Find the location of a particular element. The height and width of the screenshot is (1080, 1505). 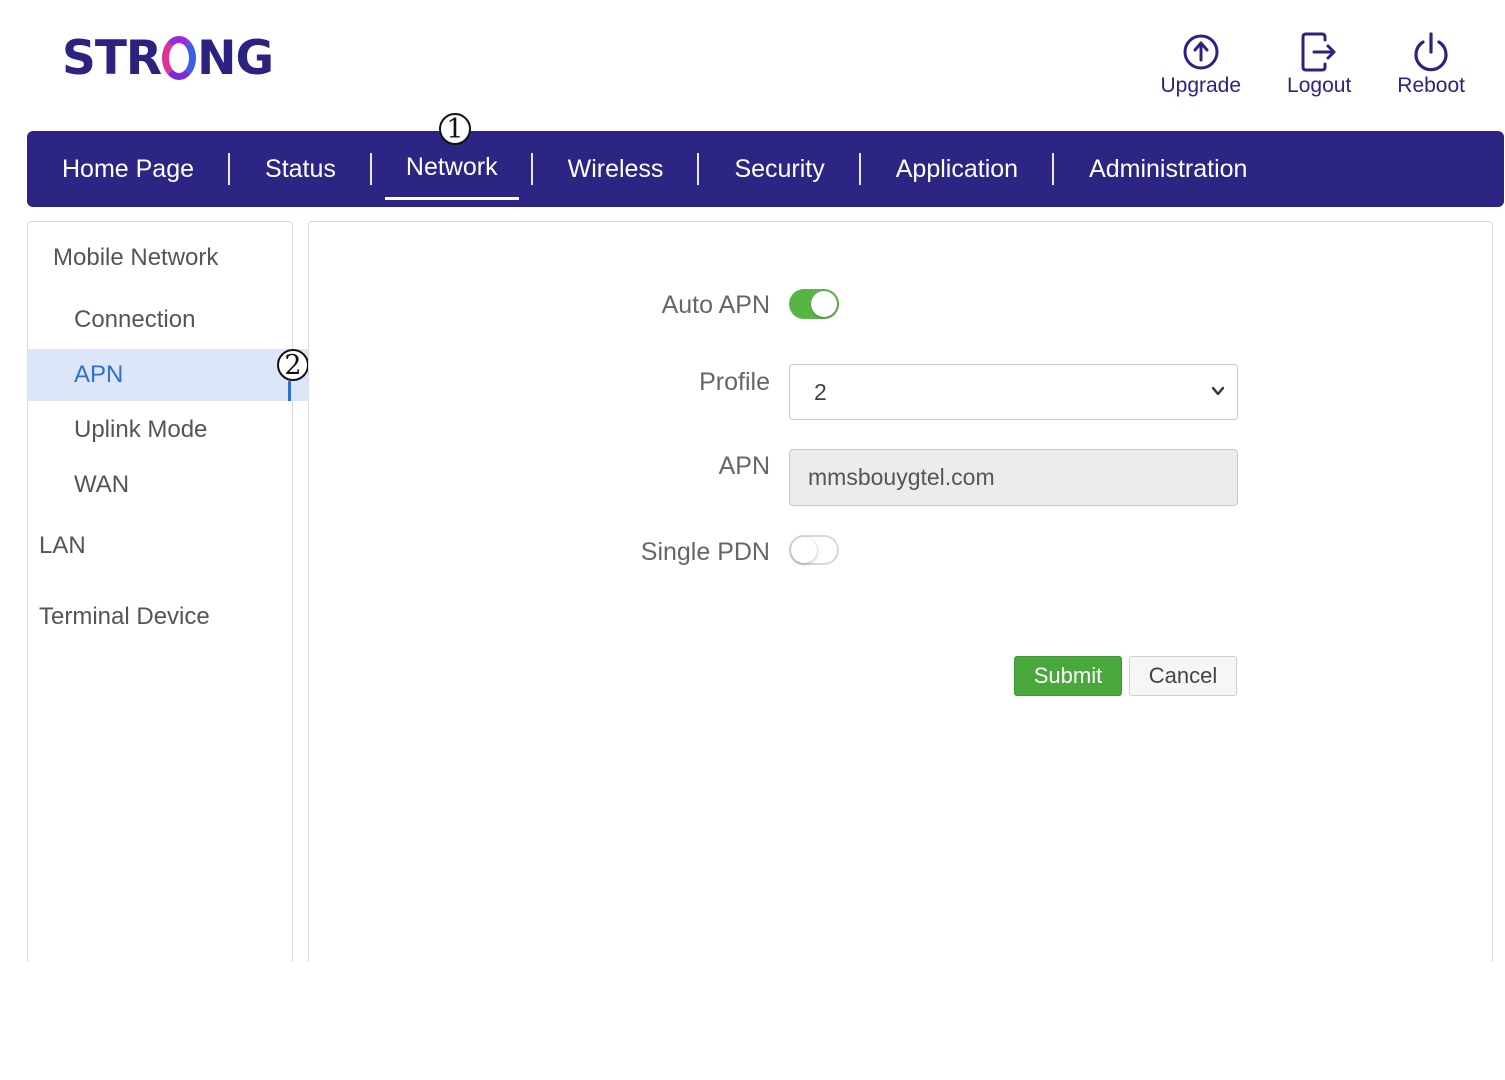

sidebar-item-uplink-mode: Uplink Mode is located at coordinates (183, 430).